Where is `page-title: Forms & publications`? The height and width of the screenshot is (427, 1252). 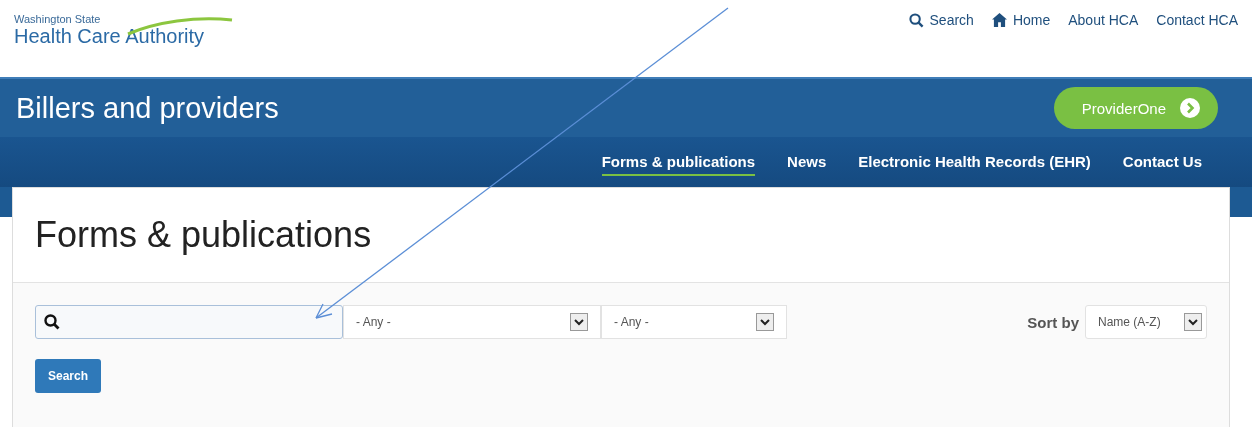
page-title: Forms & publications is located at coordinates (203, 235).